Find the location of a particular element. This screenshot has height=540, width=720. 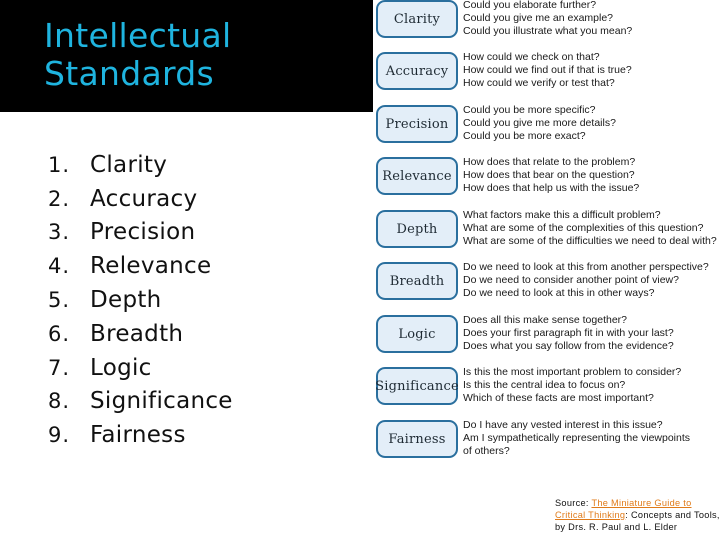

title-line-2: Standards is located at coordinates (129, 73).